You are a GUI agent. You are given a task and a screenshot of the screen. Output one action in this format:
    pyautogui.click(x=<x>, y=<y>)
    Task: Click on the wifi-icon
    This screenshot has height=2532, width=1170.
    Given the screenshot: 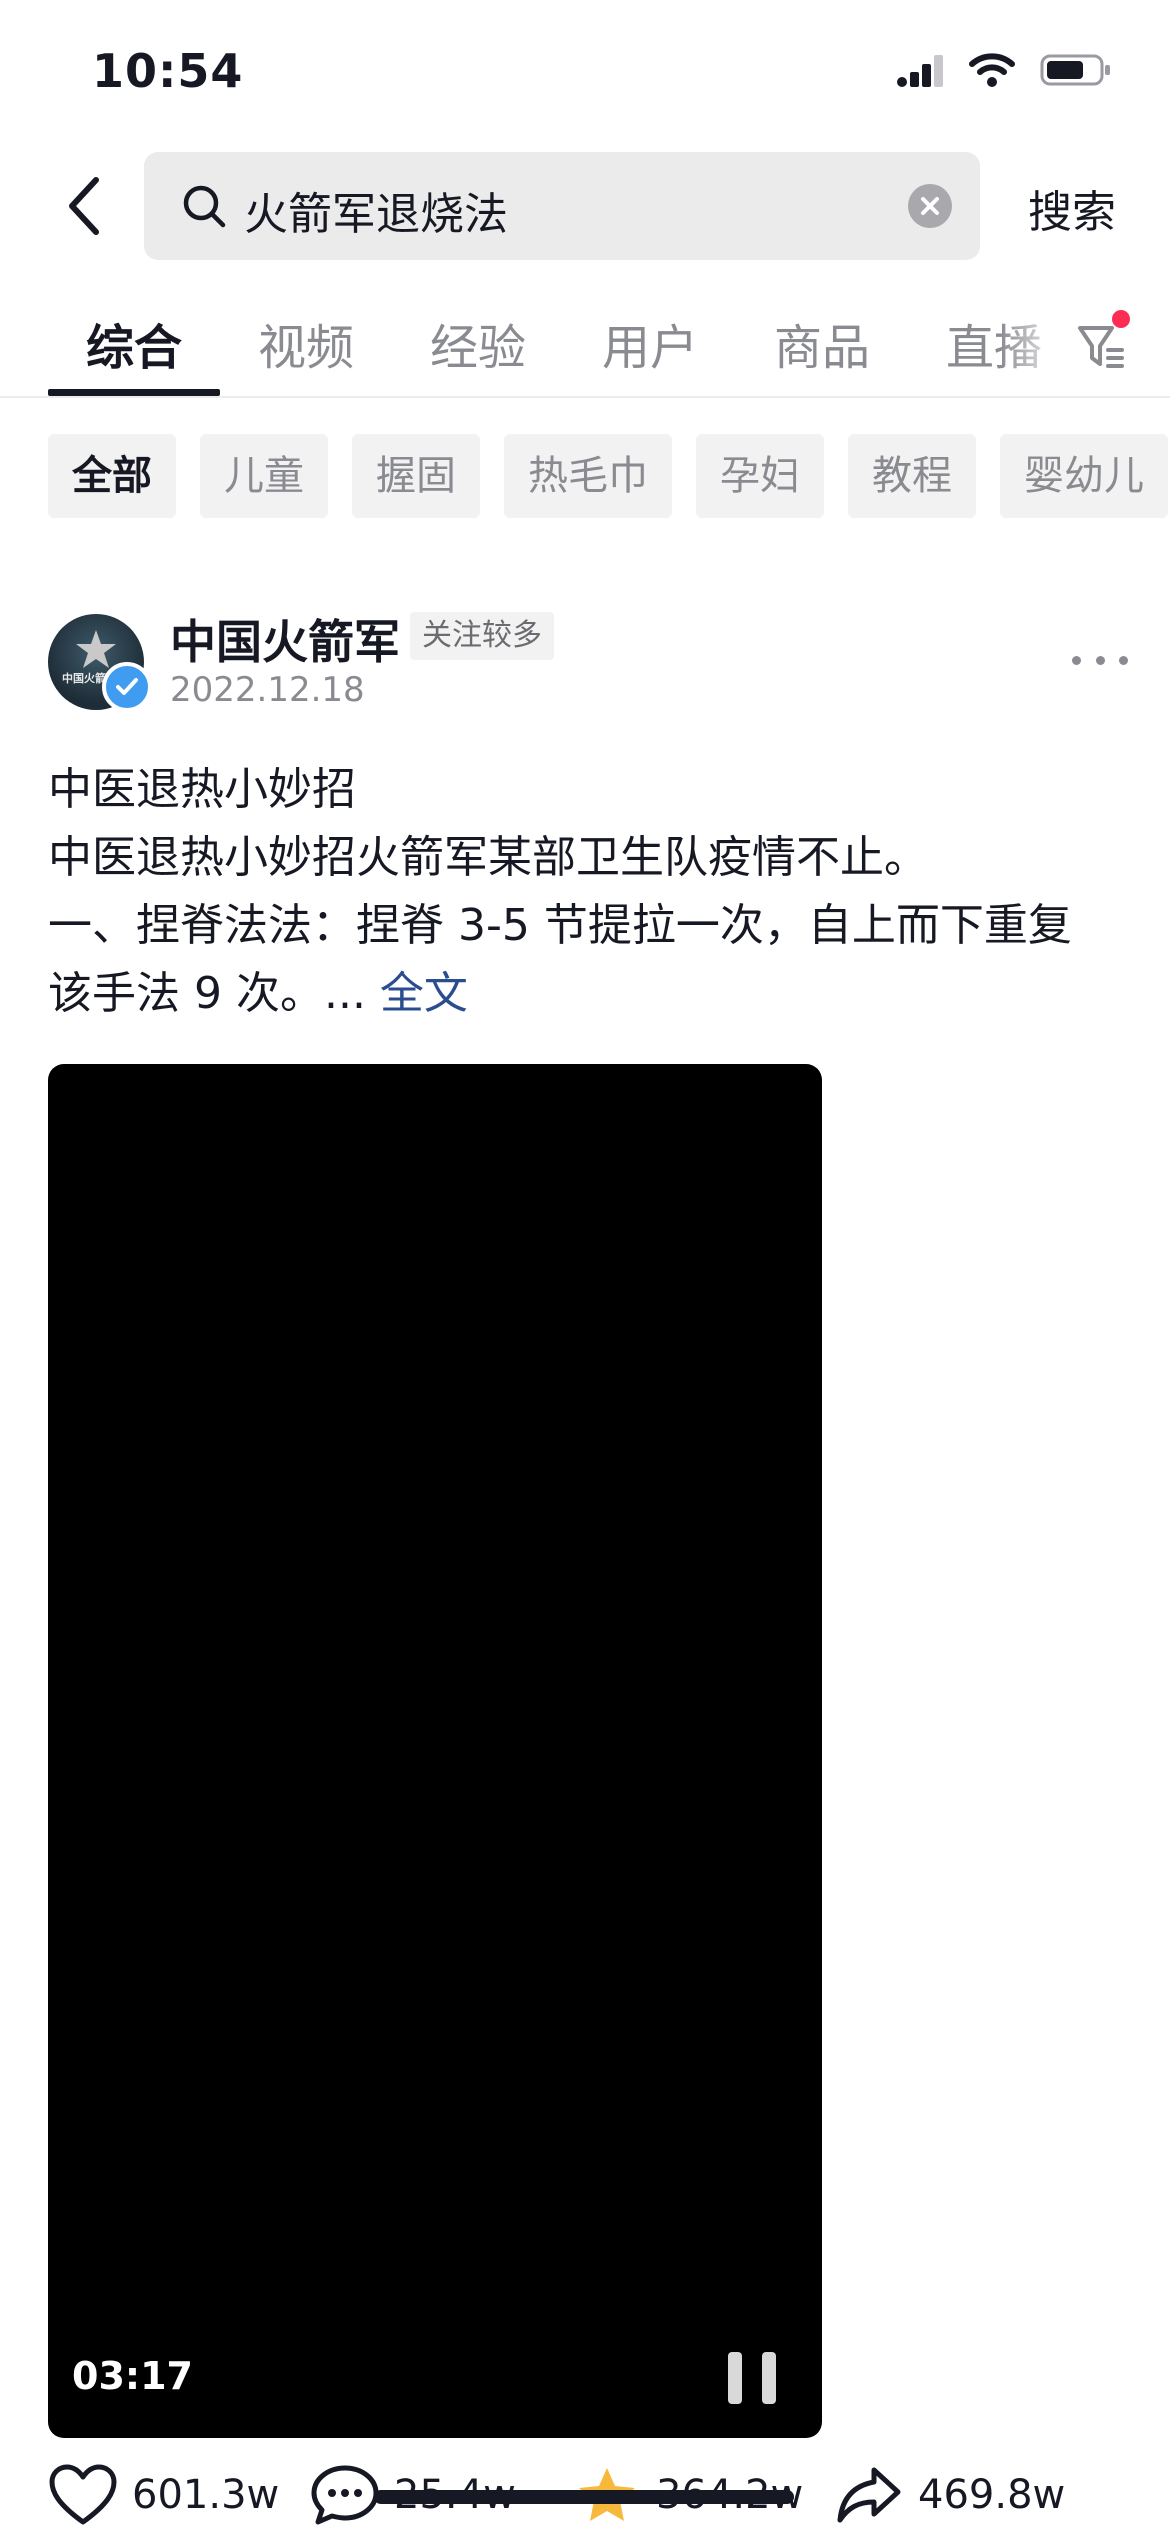 What is the action you would take?
    pyautogui.click(x=992, y=72)
    